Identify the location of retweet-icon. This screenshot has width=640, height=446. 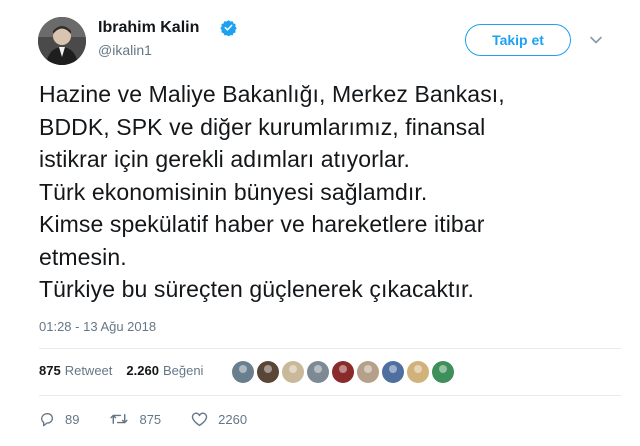
(119, 418).